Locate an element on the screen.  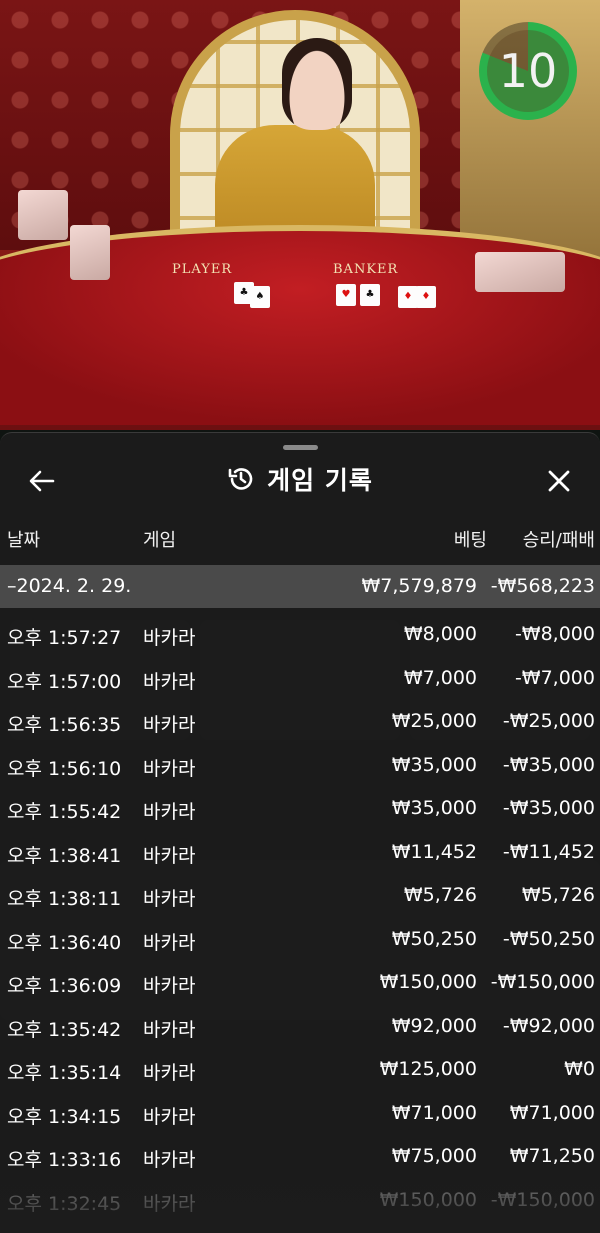
history-row: 오후 1:34:15 바카라 ₩71,000 ₩71,000 is located at coordinates (300, 1112).